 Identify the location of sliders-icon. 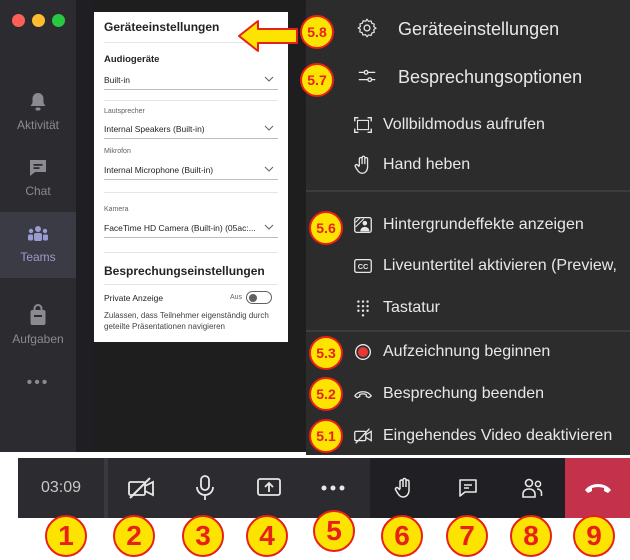
(367, 76).